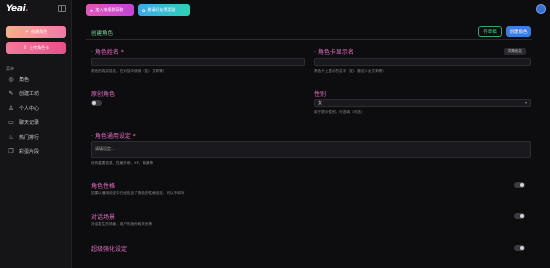 The width and height of the screenshot is (550, 268). I want to click on sidebar-item-label: 角色, so click(24, 79).